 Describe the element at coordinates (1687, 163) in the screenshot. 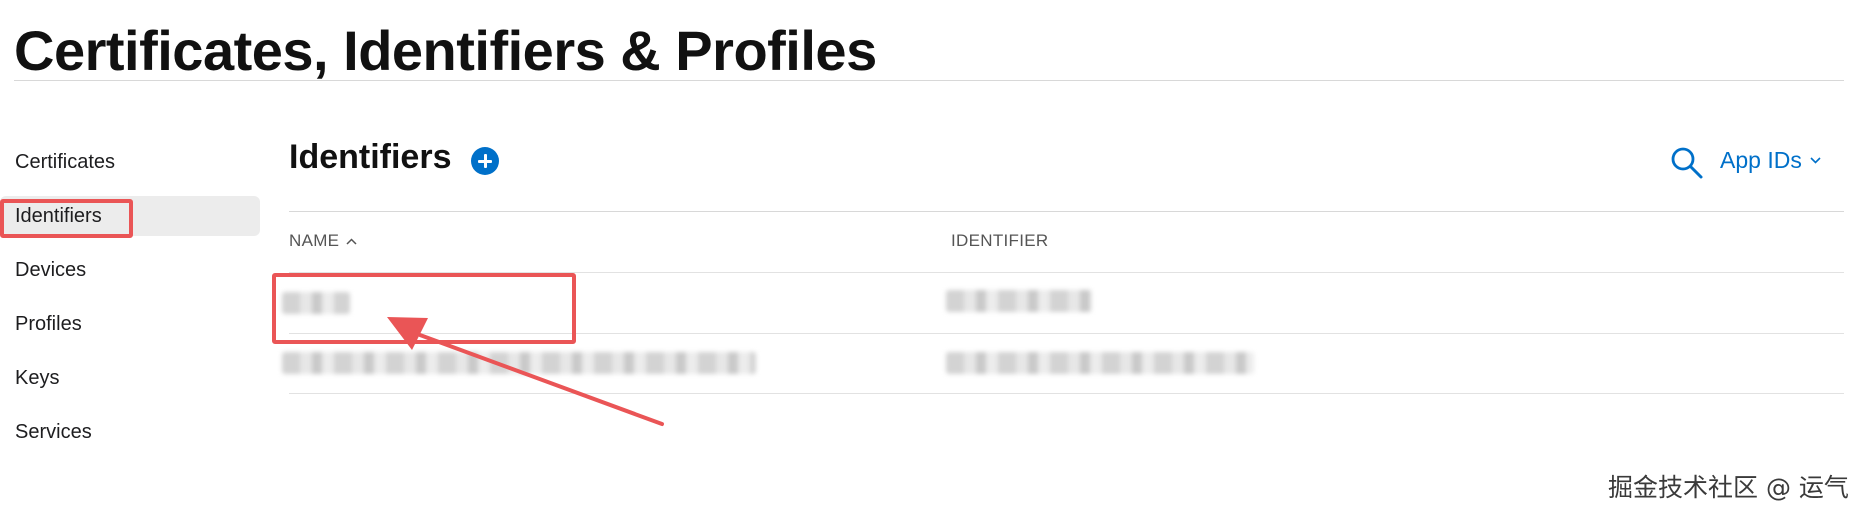

I see `search-icon` at that location.